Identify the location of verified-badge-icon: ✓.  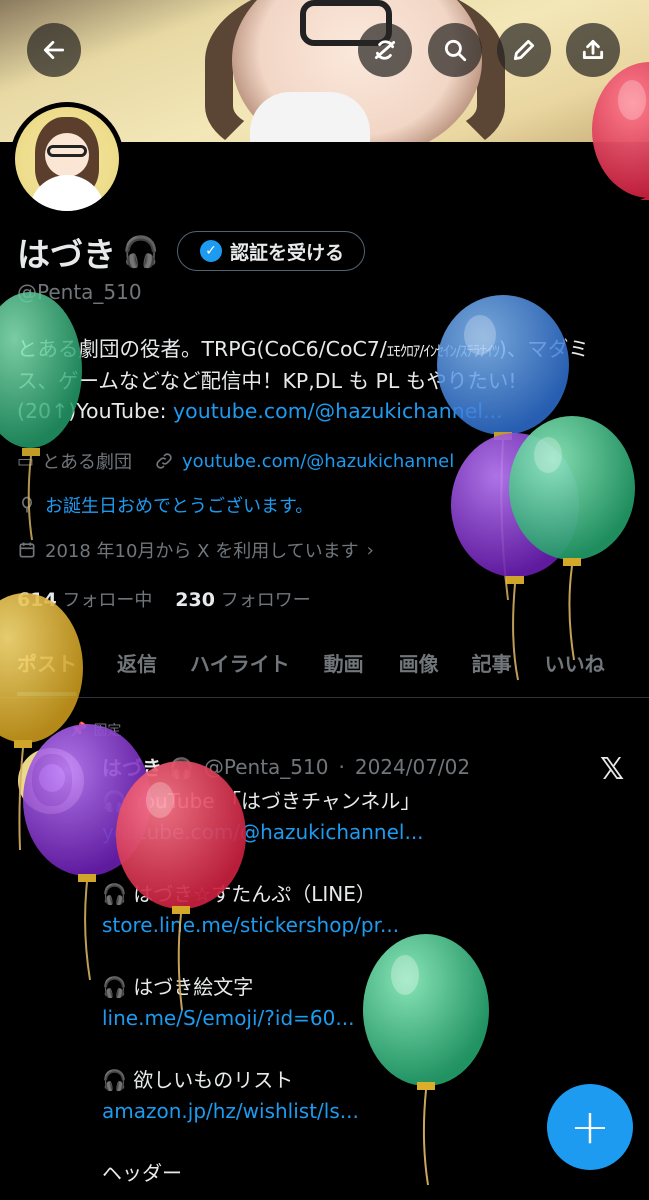
(211, 251).